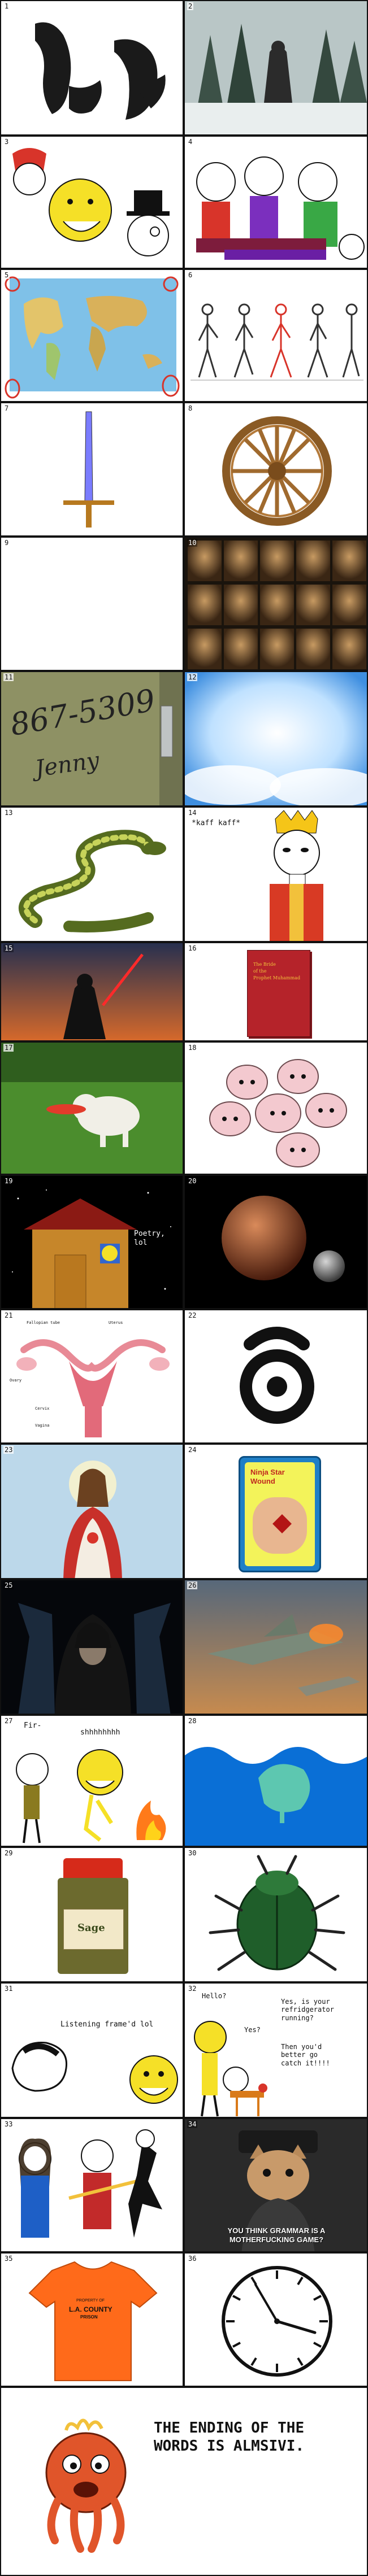 This screenshot has height=2576, width=368. I want to click on panel-26: 26, so click(276, 1647).